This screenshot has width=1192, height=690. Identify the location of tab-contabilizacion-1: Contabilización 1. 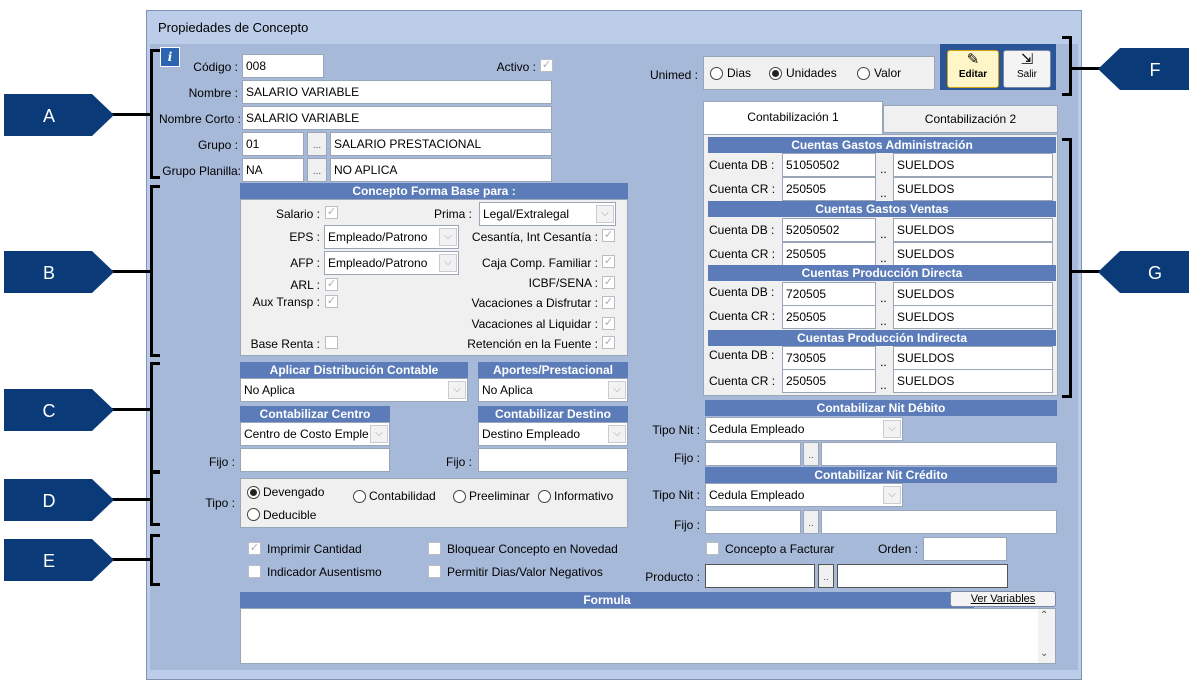
(793, 118).